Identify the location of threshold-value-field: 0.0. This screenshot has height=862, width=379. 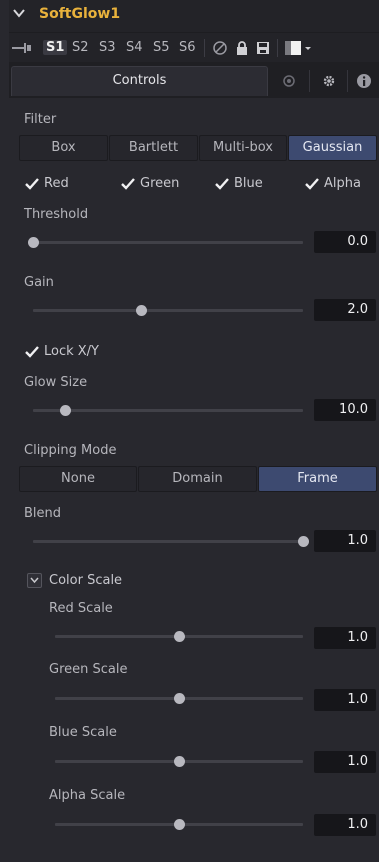
(345, 242).